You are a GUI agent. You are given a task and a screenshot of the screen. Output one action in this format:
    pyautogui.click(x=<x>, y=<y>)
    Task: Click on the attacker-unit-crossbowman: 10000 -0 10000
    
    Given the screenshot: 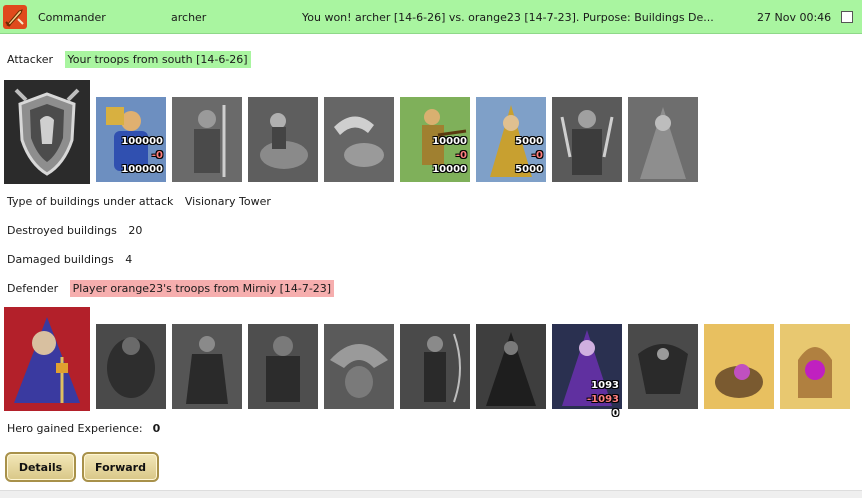 What is the action you would take?
    pyautogui.click(x=435, y=139)
    